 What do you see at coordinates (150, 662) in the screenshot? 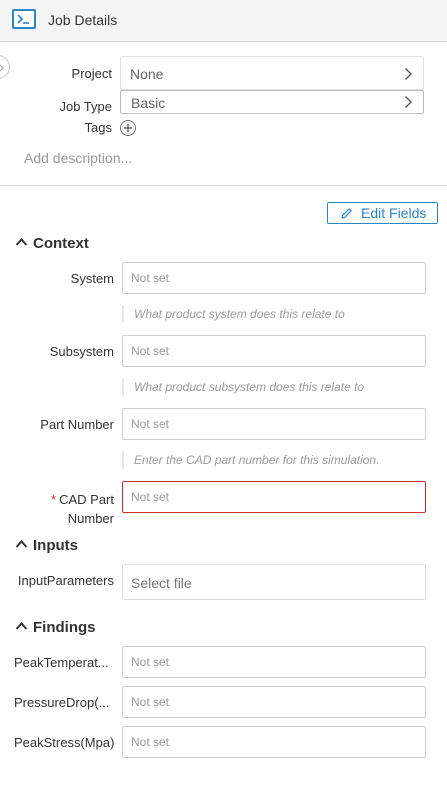
I see `peak-temperature-placeholder: Not set` at bounding box center [150, 662].